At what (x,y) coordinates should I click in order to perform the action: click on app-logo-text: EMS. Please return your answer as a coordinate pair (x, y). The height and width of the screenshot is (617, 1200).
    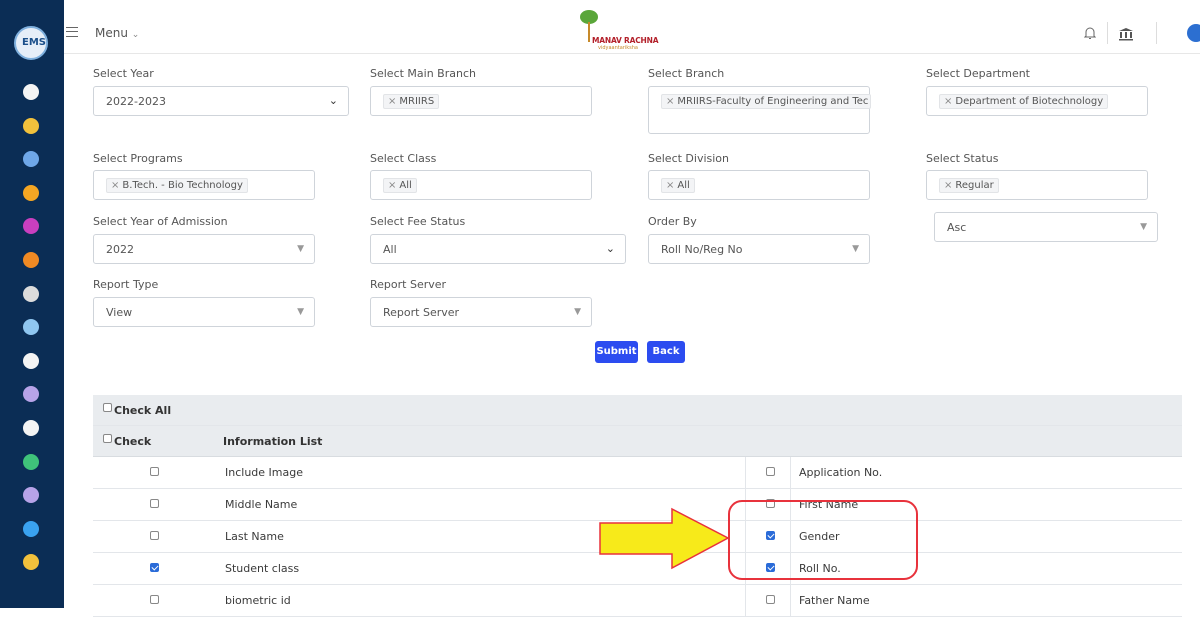
    Looking at the image, I should click on (34, 42).